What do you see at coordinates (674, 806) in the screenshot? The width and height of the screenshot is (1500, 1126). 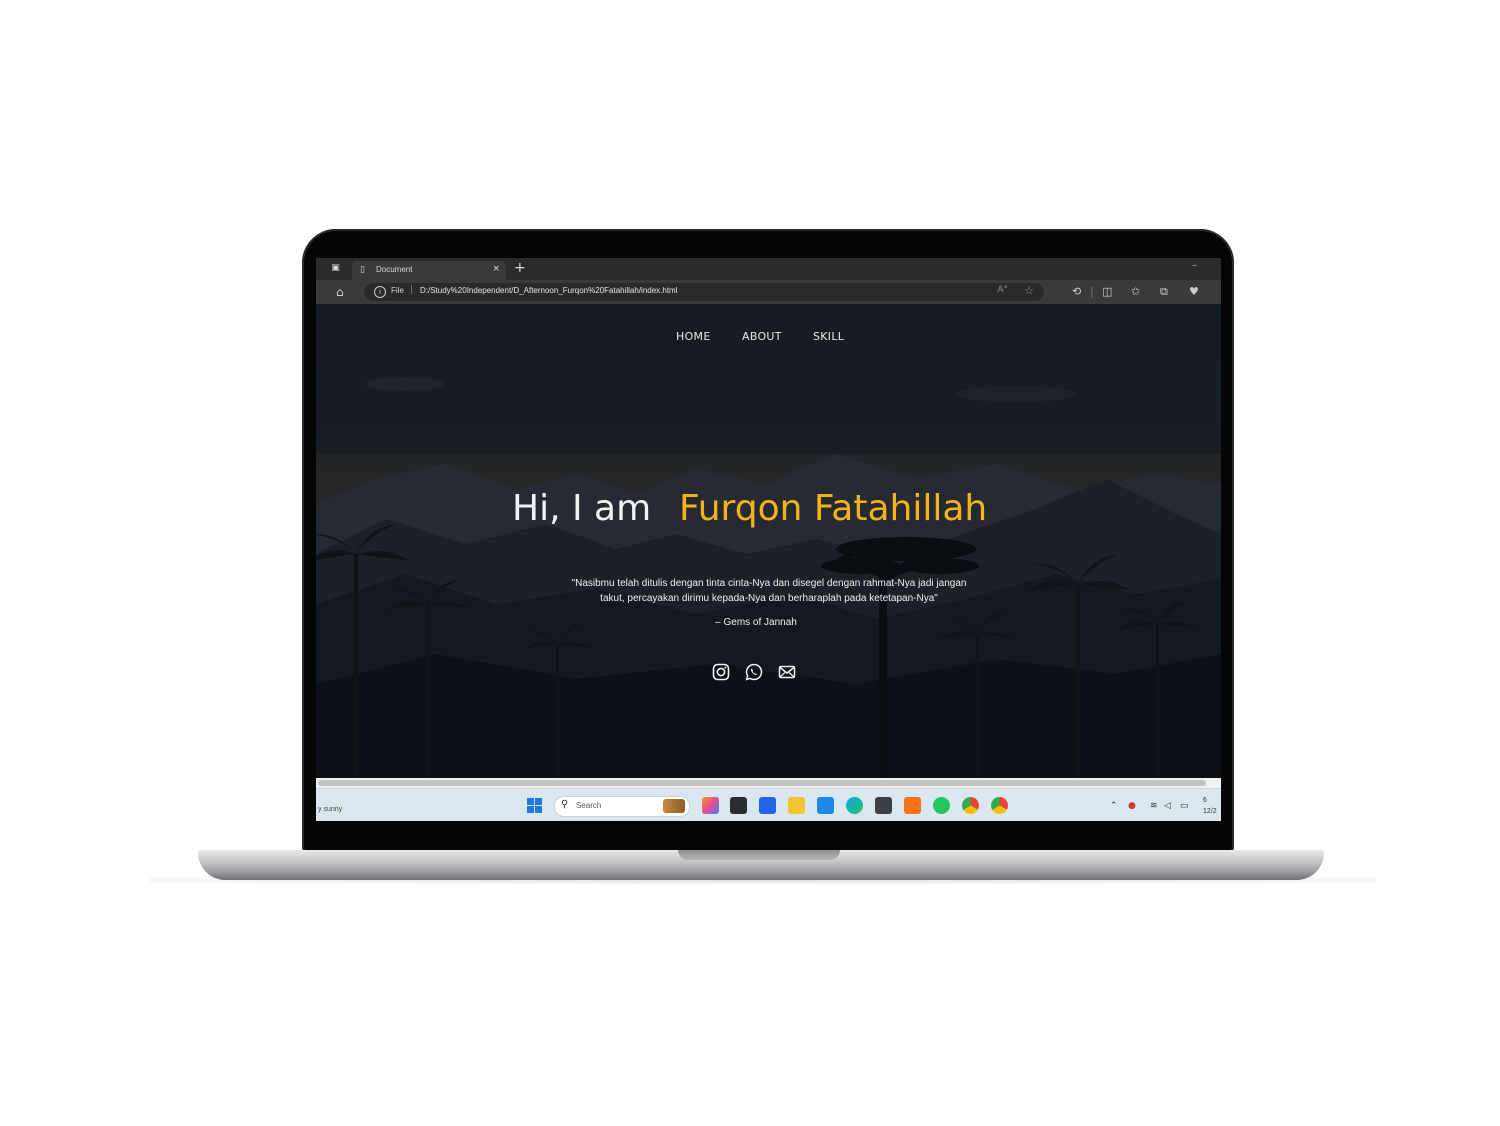 I see `search-highlight-icon` at bounding box center [674, 806].